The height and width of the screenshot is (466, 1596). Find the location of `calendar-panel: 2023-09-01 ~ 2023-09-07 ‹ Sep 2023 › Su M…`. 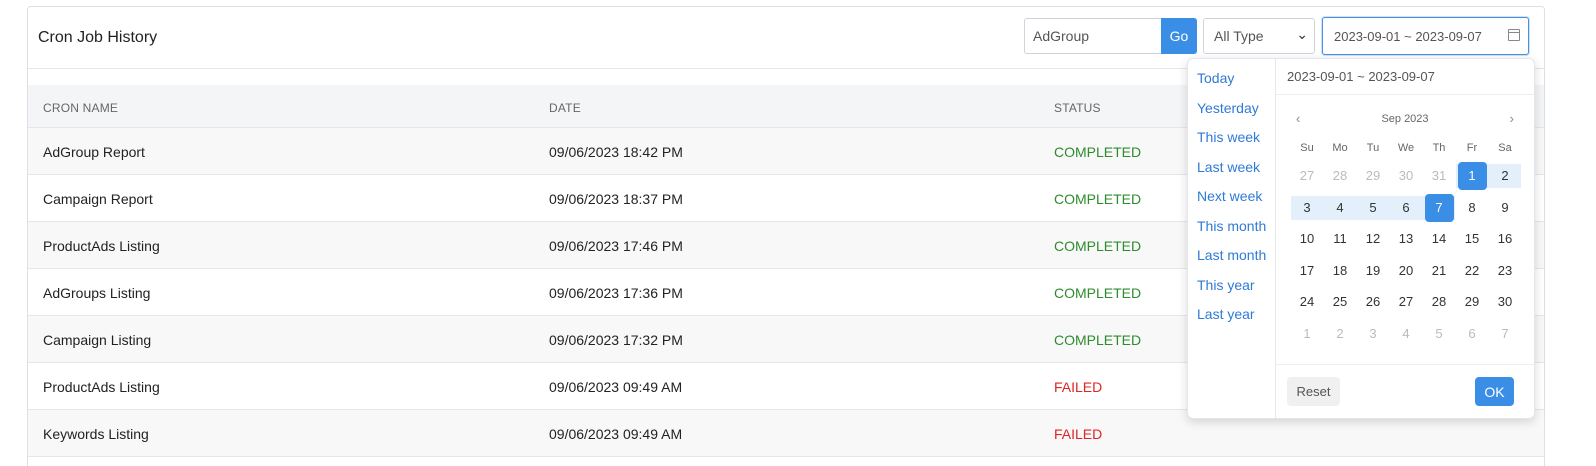

calendar-panel: 2023-09-01 ~ 2023-09-07 ‹ Sep 2023 › Su M… is located at coordinates (1405, 238).